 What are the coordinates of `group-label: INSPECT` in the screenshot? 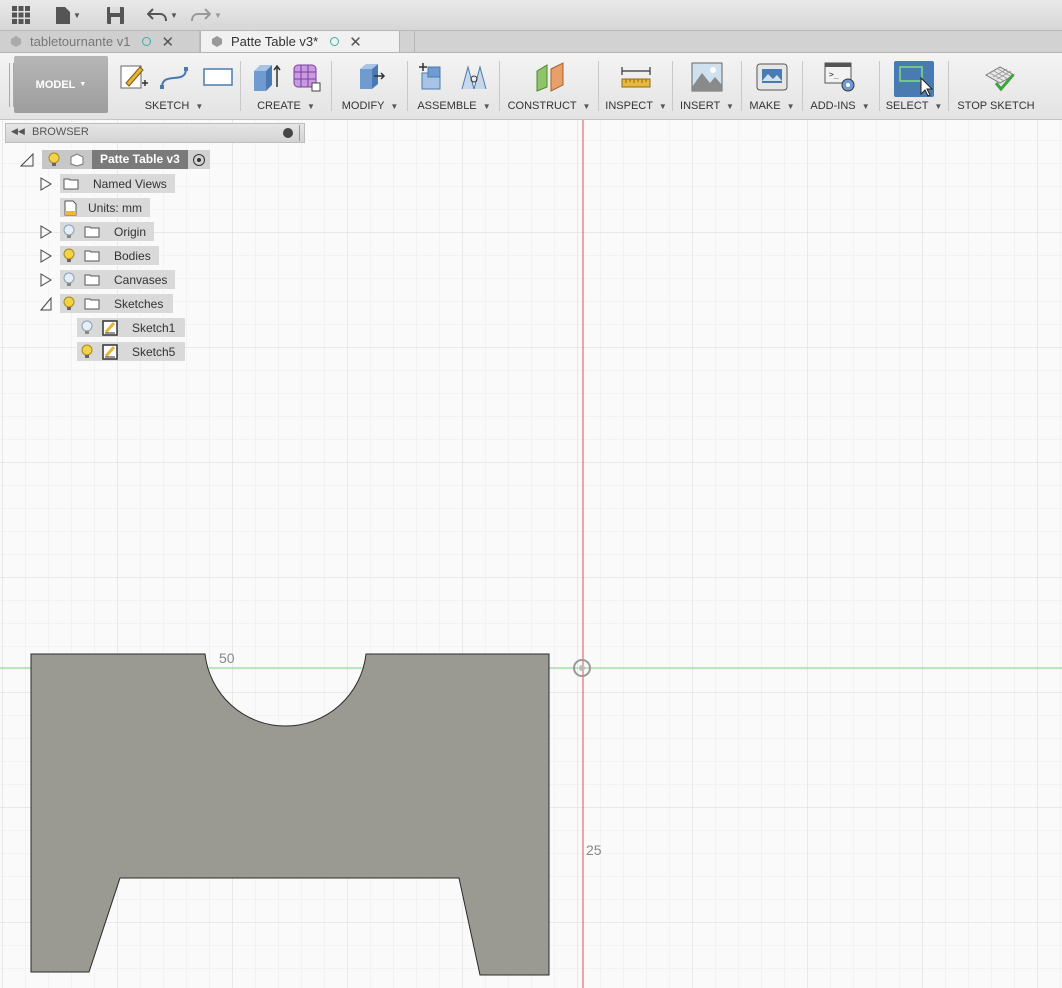 It's located at (629, 106).